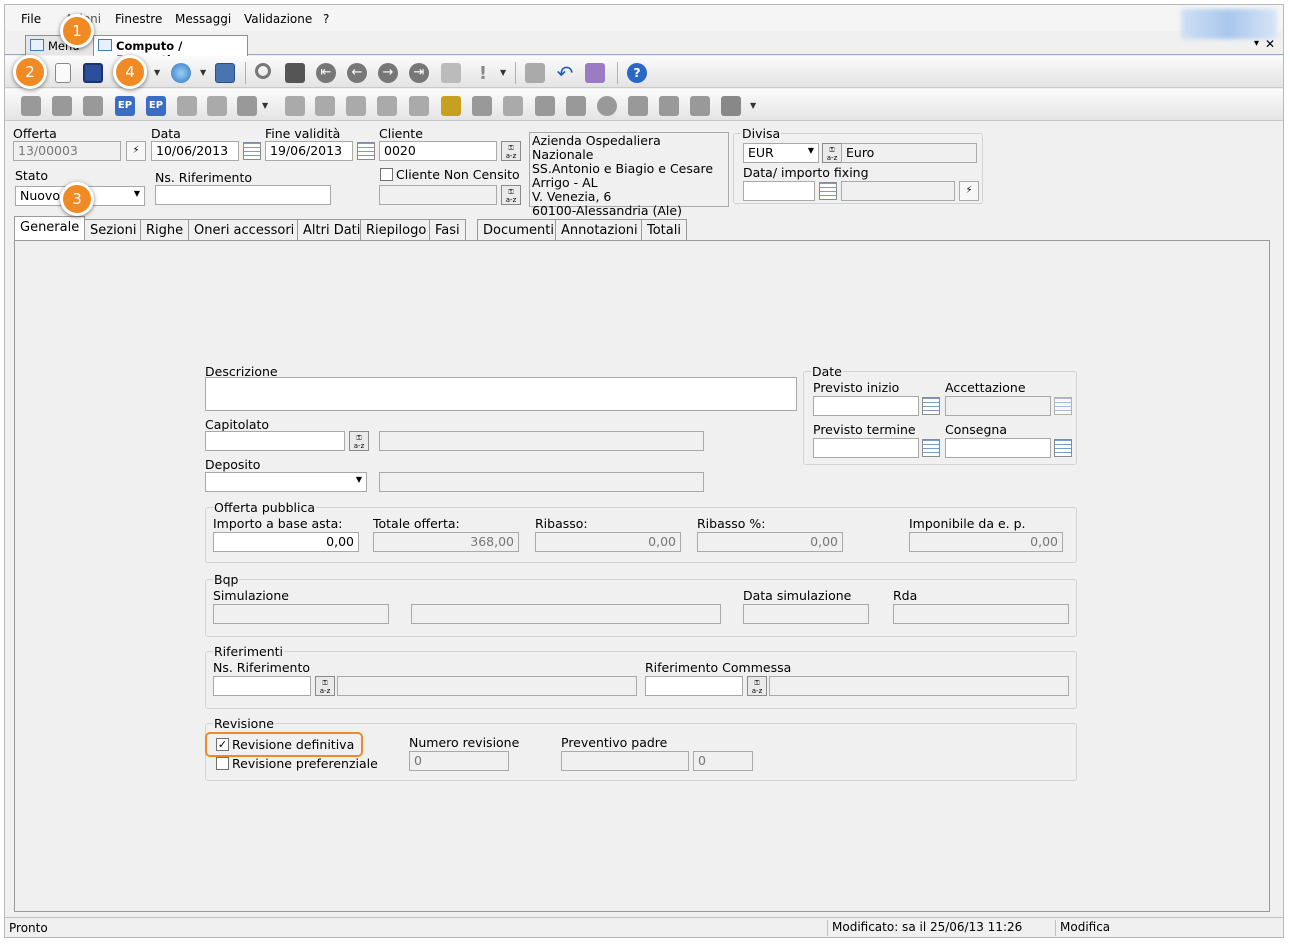 The width and height of the screenshot is (1290, 944). Describe the element at coordinates (998, 406) in the screenshot. I see `accettazione-field` at that location.